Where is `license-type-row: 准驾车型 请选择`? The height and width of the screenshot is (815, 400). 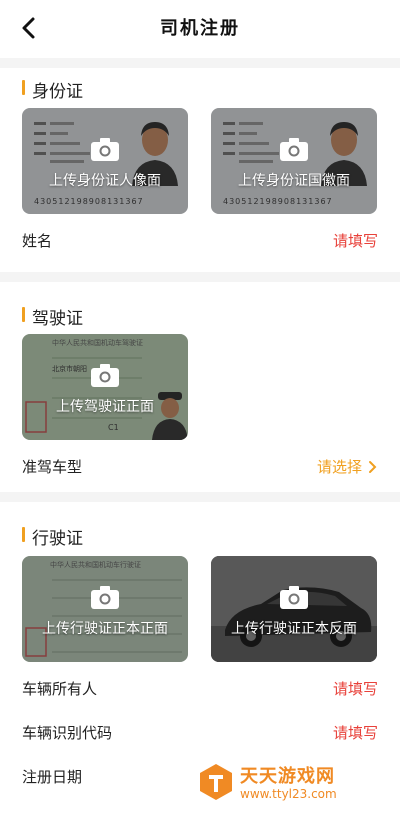
license-type-row: 准驾车型 请选择 is located at coordinates (200, 467).